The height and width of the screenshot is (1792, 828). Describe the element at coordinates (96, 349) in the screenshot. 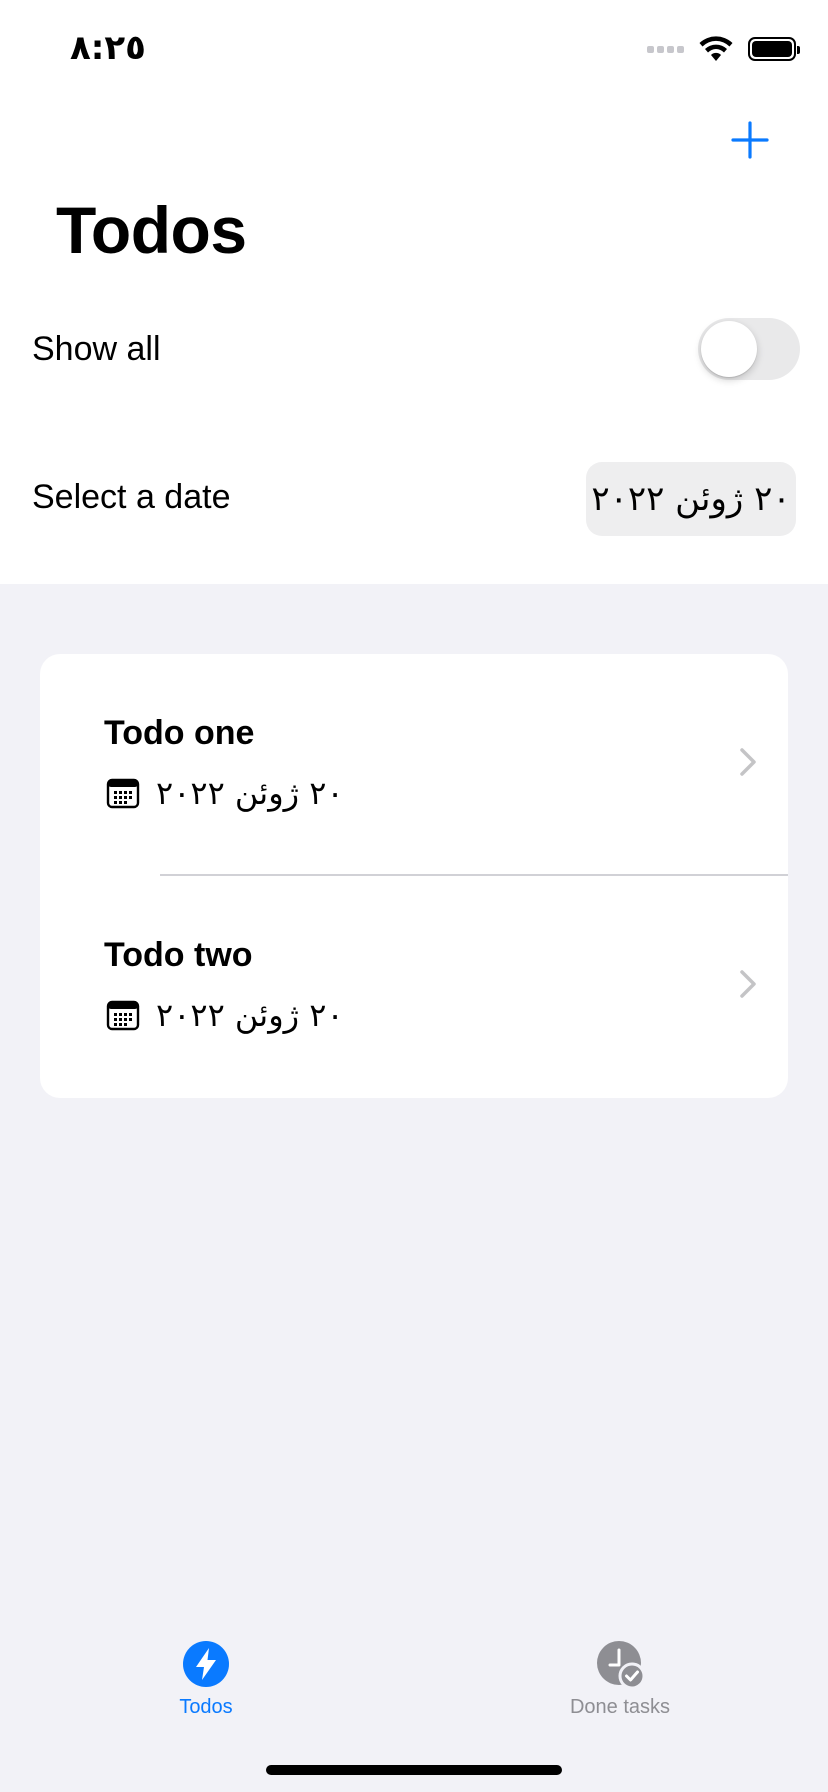

I see `show-all-label: Show all` at that location.